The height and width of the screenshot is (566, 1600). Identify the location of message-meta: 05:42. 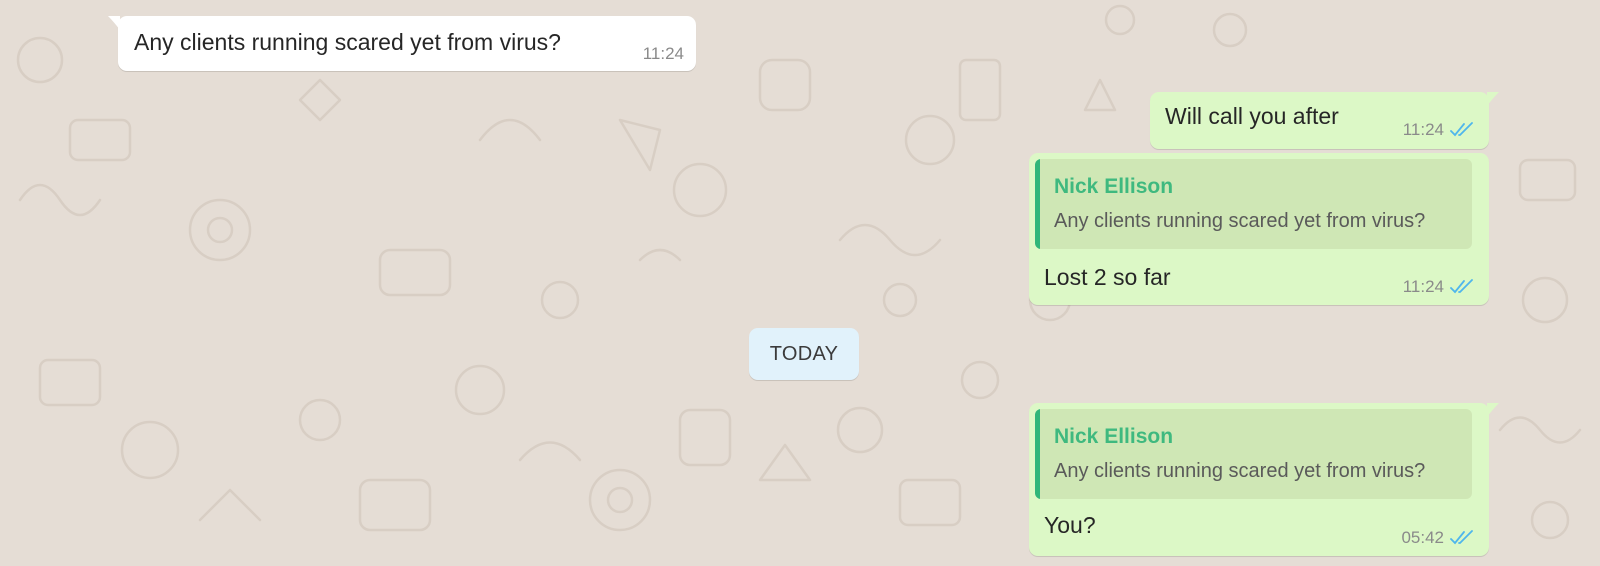
(1438, 538).